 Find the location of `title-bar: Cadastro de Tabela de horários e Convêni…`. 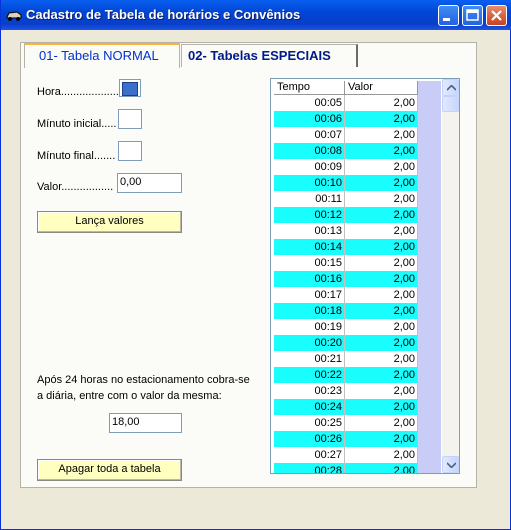

title-bar: Cadastro de Tabela de horários e Convêni… is located at coordinates (256, 15).